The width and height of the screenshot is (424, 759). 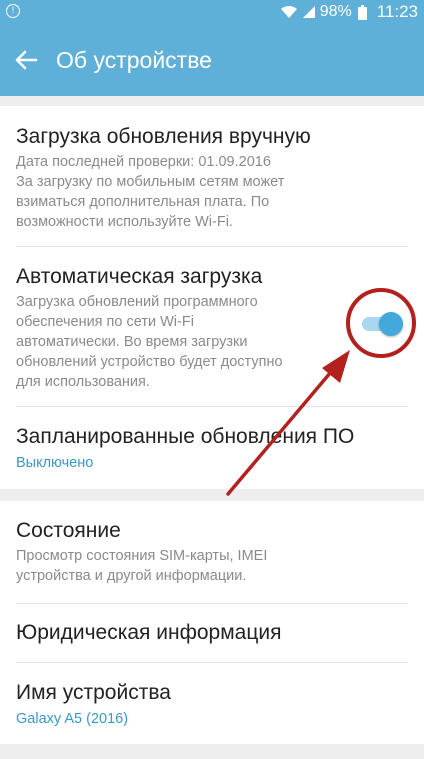 What do you see at coordinates (150, 182) in the screenshot?
I see `item-subtitle-line: За загрузку по мобильным сетям может` at bounding box center [150, 182].